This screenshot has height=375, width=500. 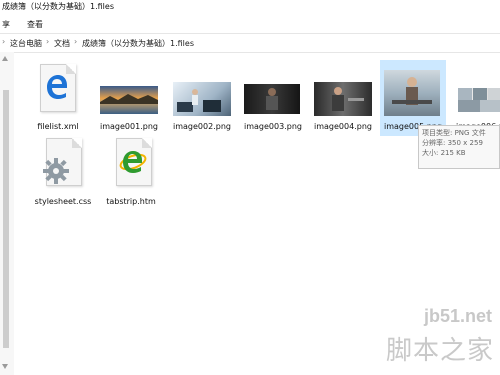 I want to click on file-info-tooltip: 项目类型: PNG 文件 分辨率: 350 x 259 大小: 215 KB, so click(x=459, y=147).